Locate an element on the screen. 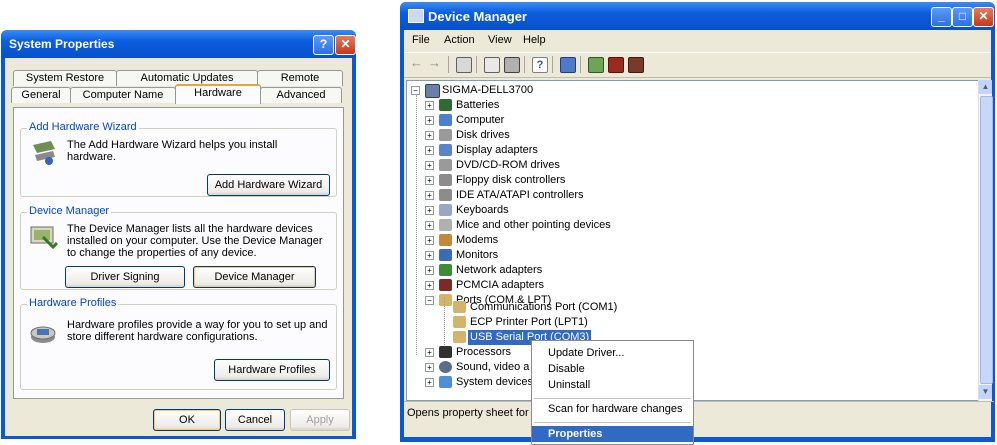 This screenshot has height=445, width=997. device-manager-app-icon is located at coordinates (416, 16).